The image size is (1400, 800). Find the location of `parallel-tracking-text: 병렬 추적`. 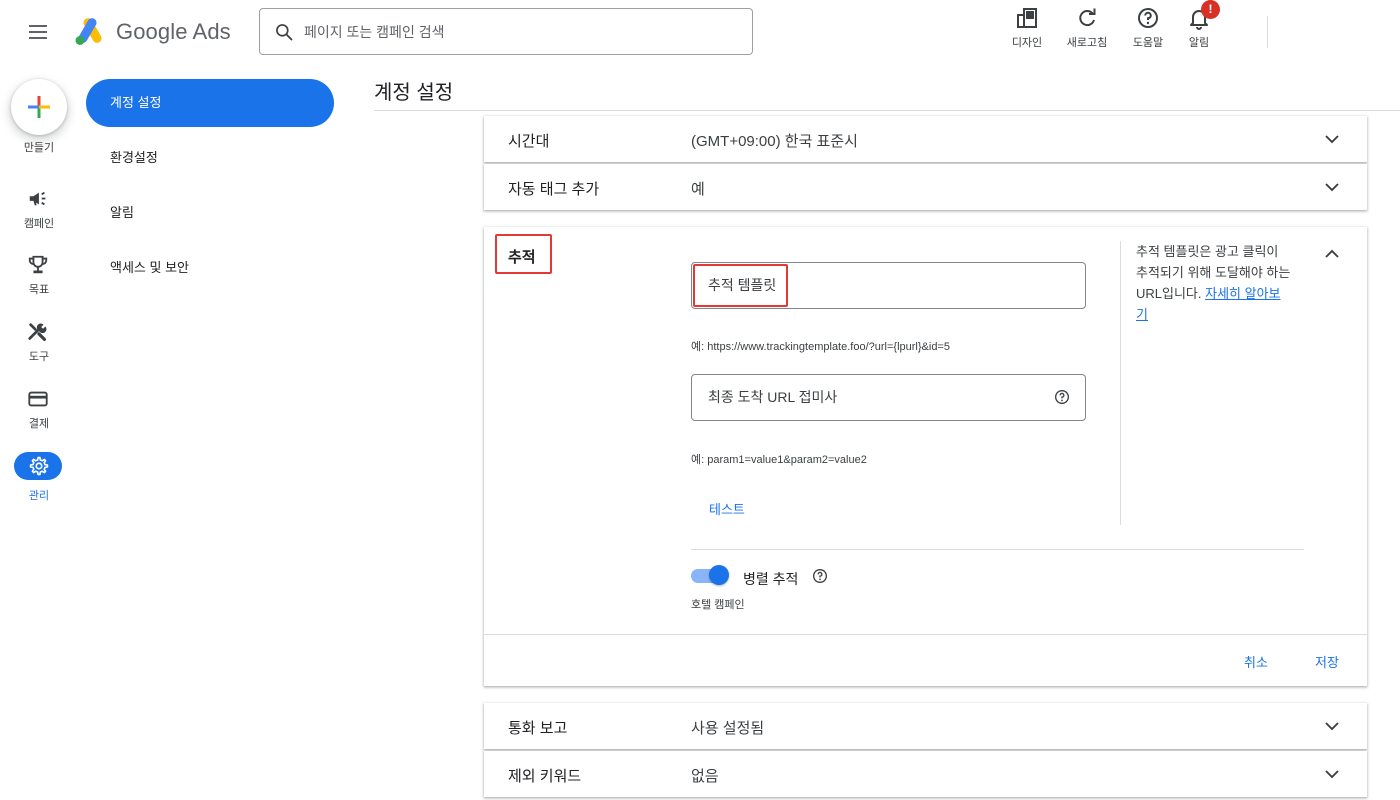

parallel-tracking-text: 병렬 추적 is located at coordinates (771, 579).